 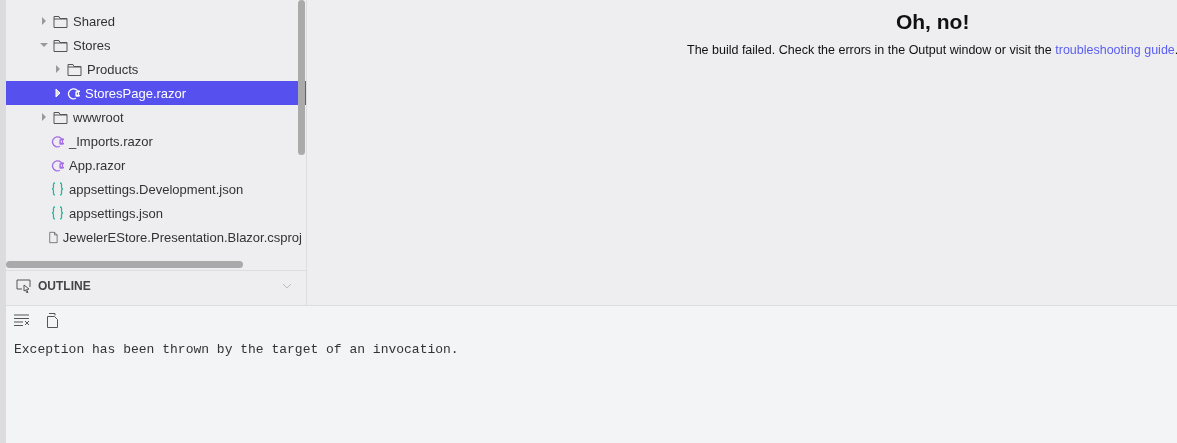 What do you see at coordinates (301, 77) in the screenshot?
I see `vertical-scrollbar` at bounding box center [301, 77].